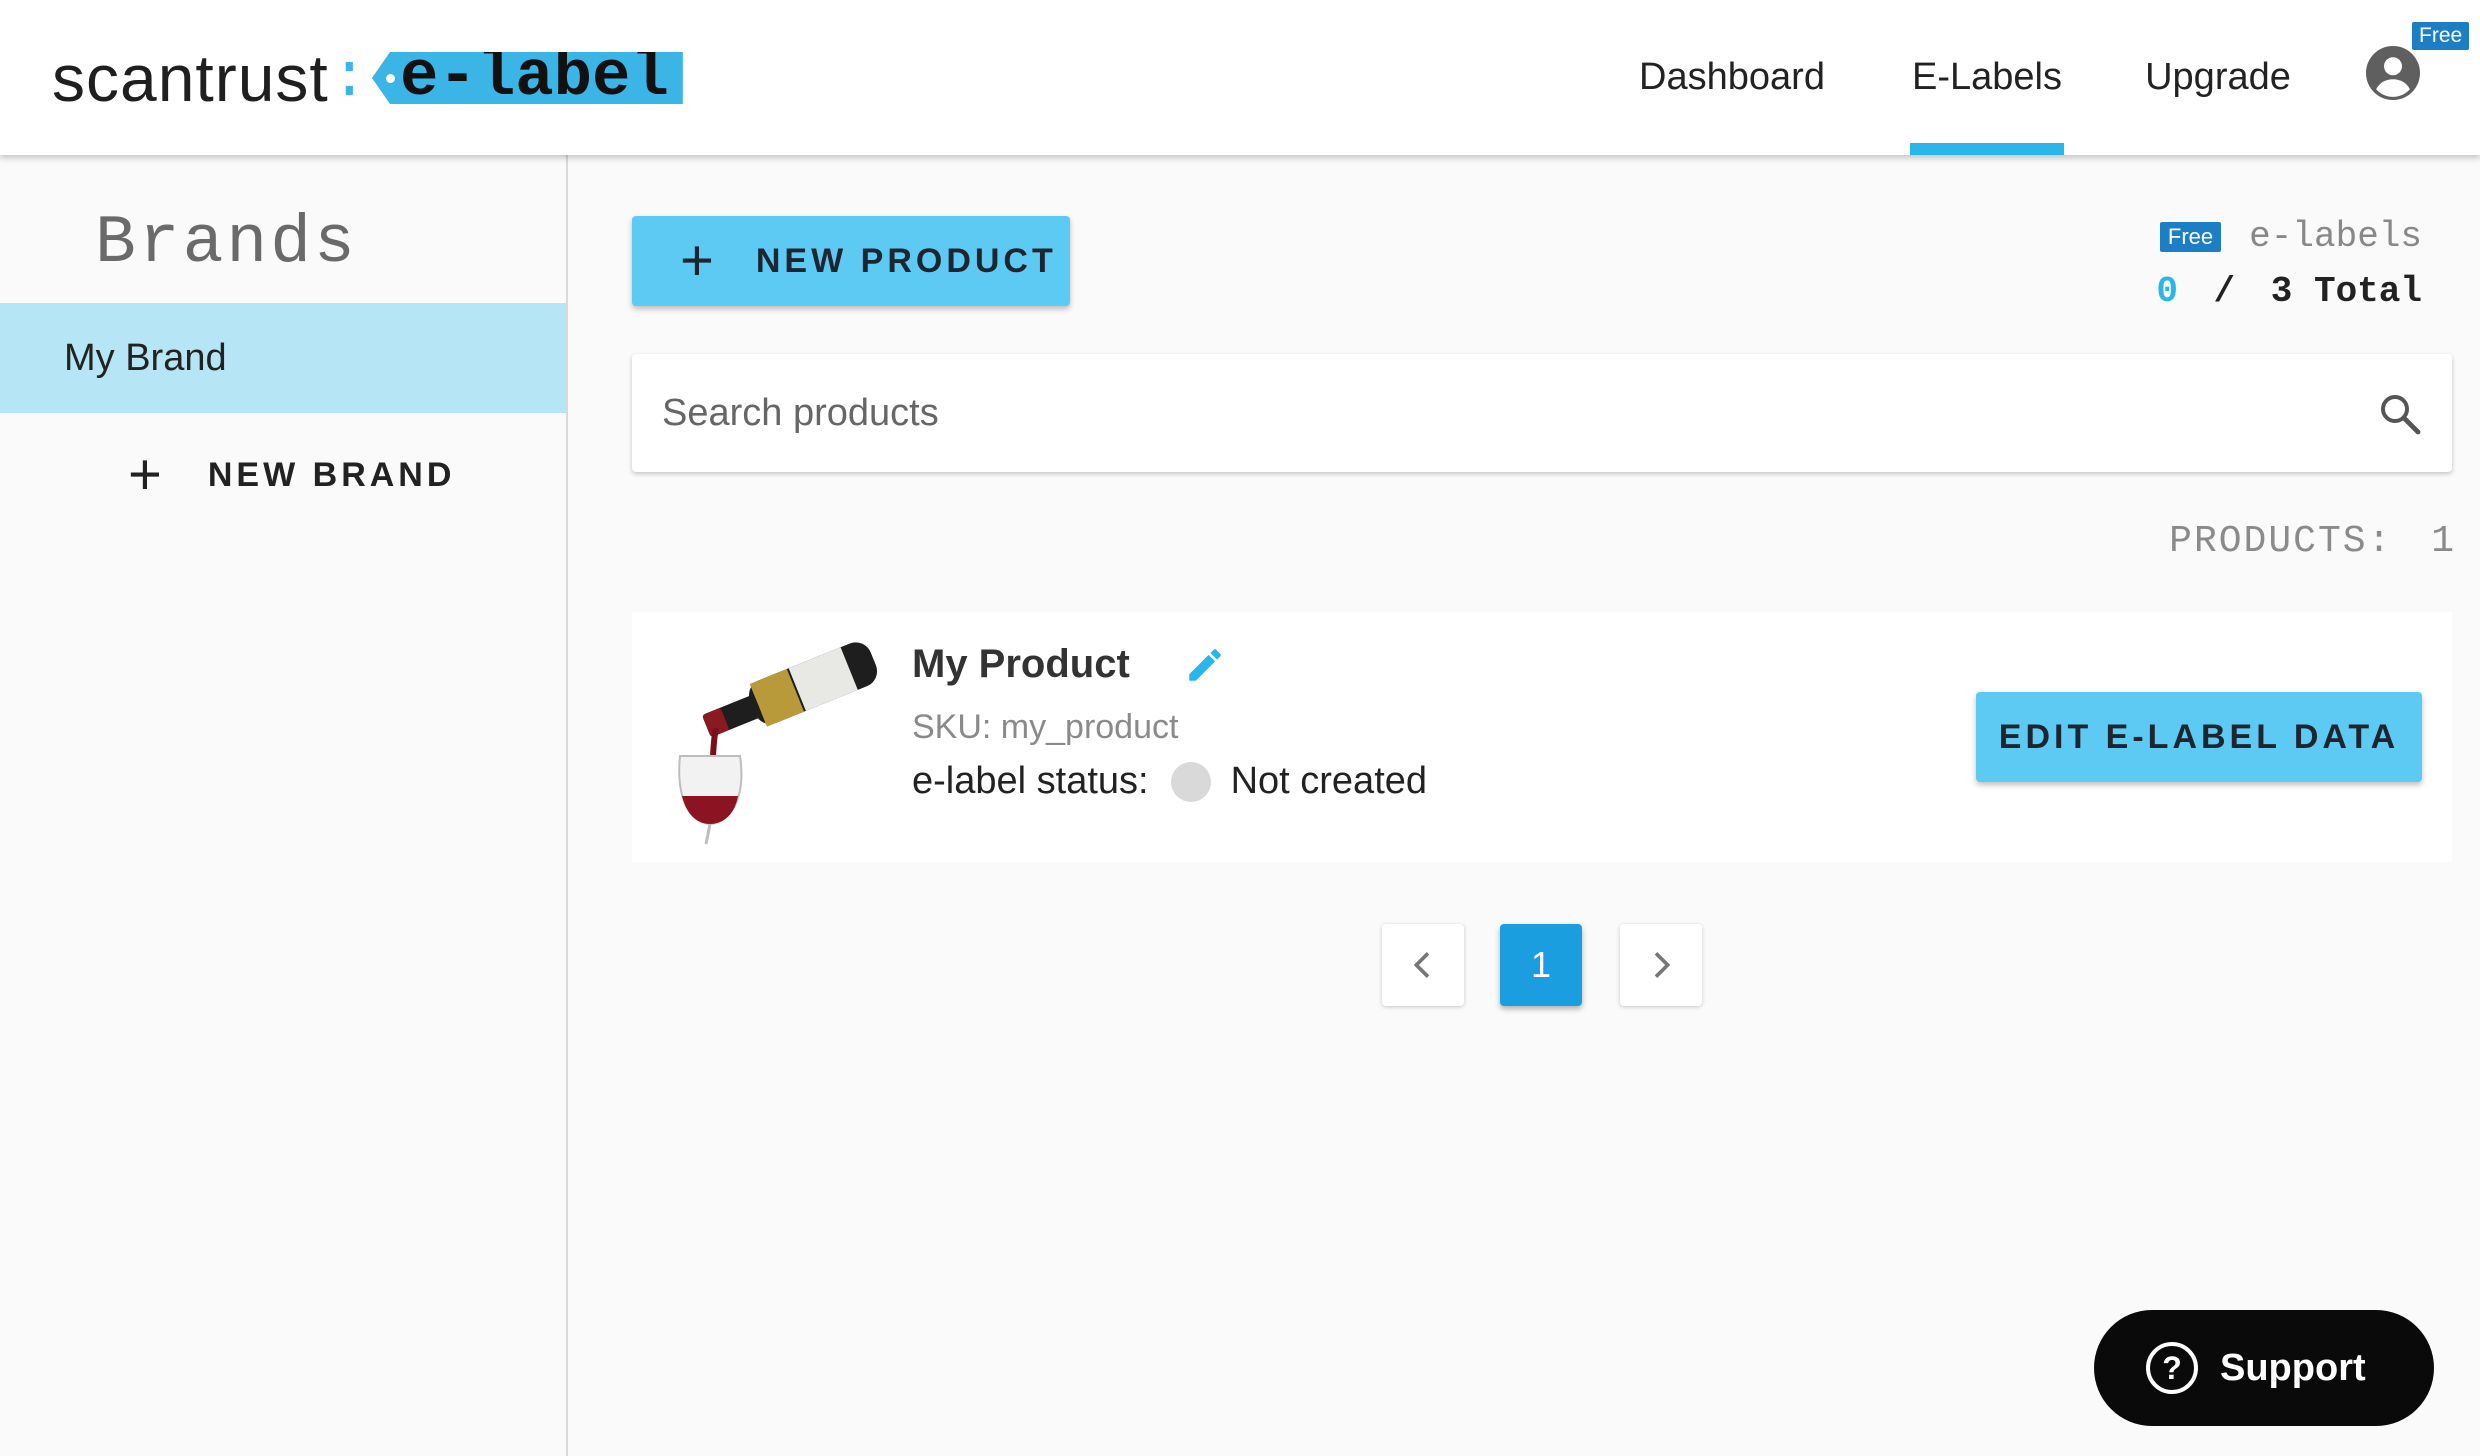 The image size is (2480, 1456). Describe the element at coordinates (190, 78) in the screenshot. I see `logo-wordmark: scantrust` at that location.